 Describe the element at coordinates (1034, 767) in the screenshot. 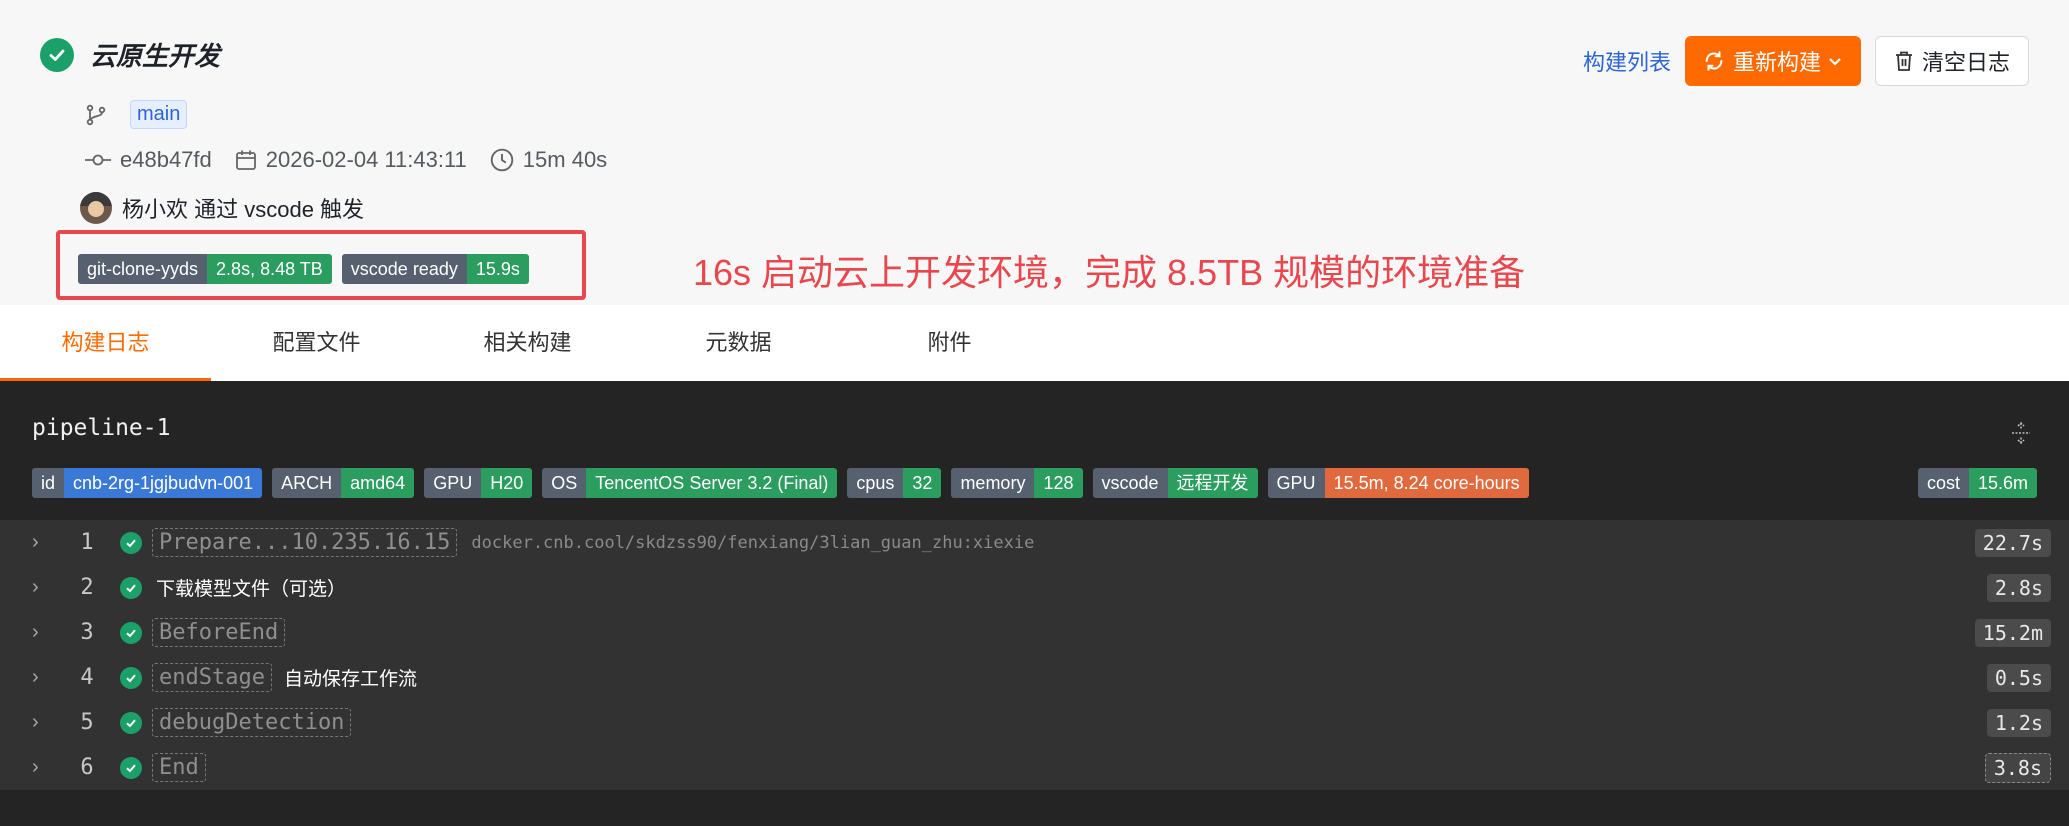

I see `step-row: › 6 End 3.8s` at that location.